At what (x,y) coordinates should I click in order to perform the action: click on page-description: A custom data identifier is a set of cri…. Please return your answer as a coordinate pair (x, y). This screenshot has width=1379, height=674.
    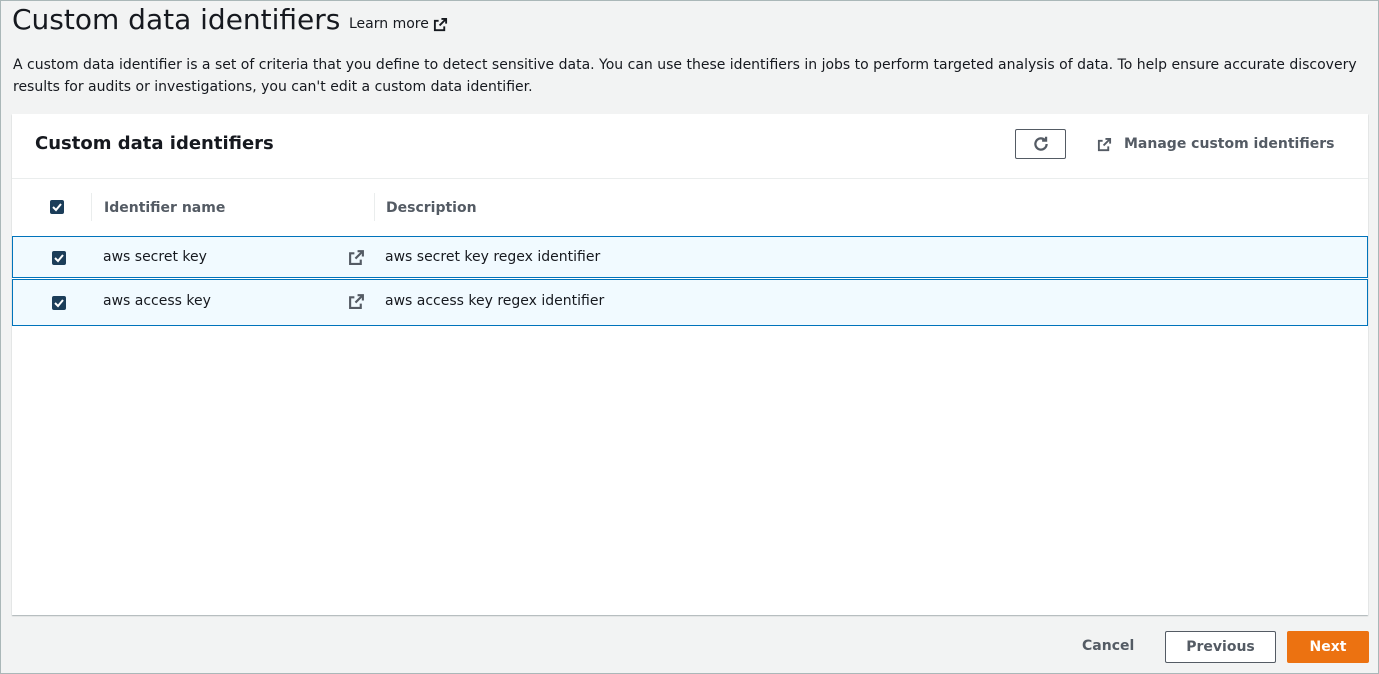
    Looking at the image, I should click on (685, 76).